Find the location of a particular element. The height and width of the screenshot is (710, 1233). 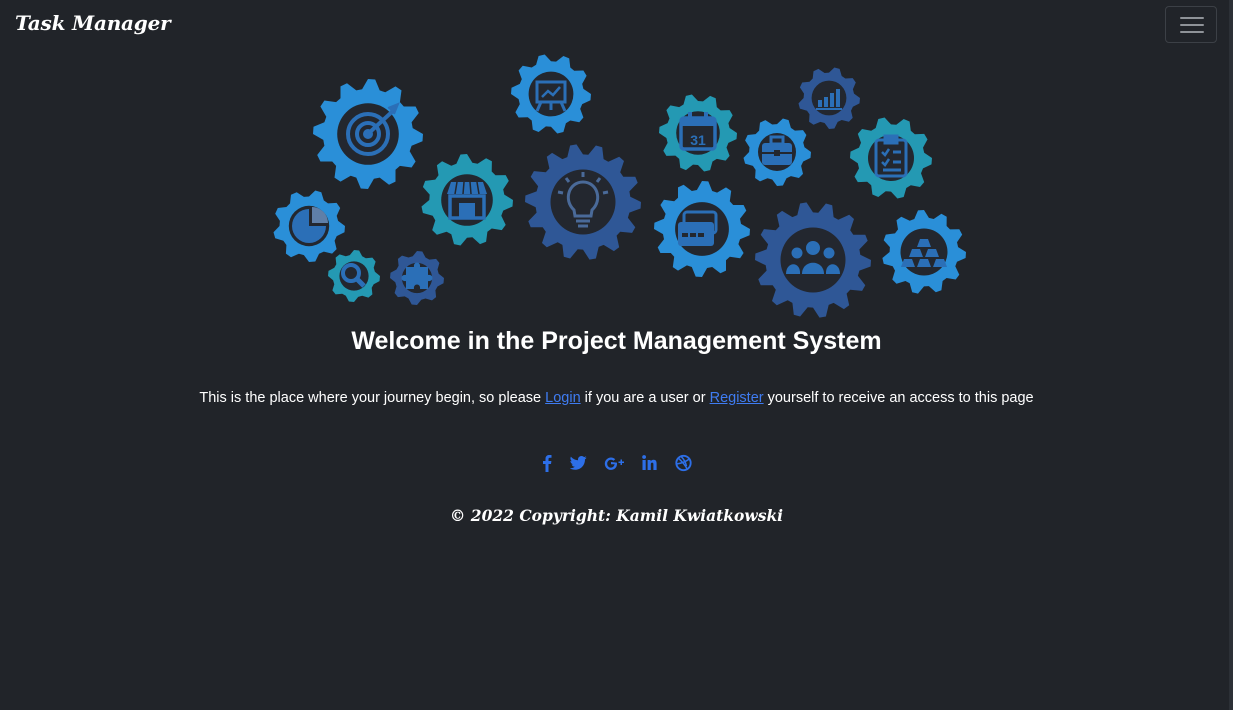

linkedin-icon is located at coordinates (649, 462).